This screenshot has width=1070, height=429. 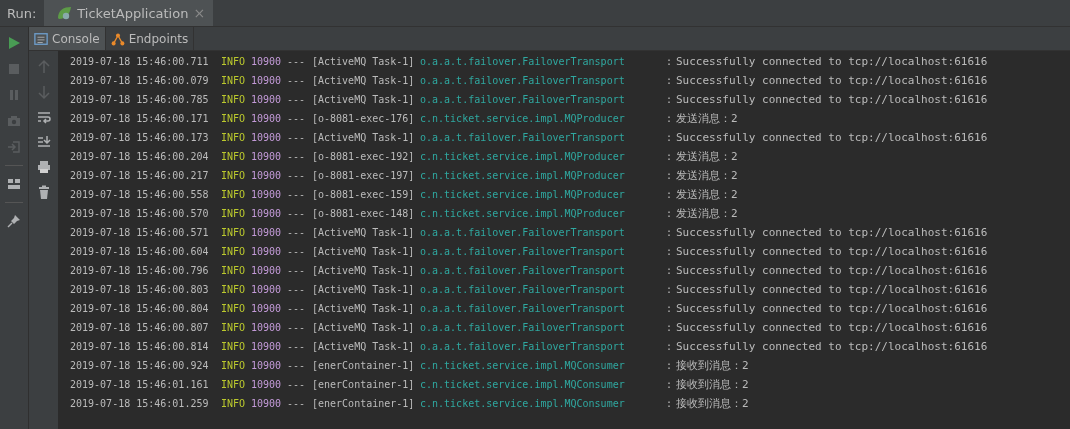 I want to click on run-icon, so click(x=14, y=43).